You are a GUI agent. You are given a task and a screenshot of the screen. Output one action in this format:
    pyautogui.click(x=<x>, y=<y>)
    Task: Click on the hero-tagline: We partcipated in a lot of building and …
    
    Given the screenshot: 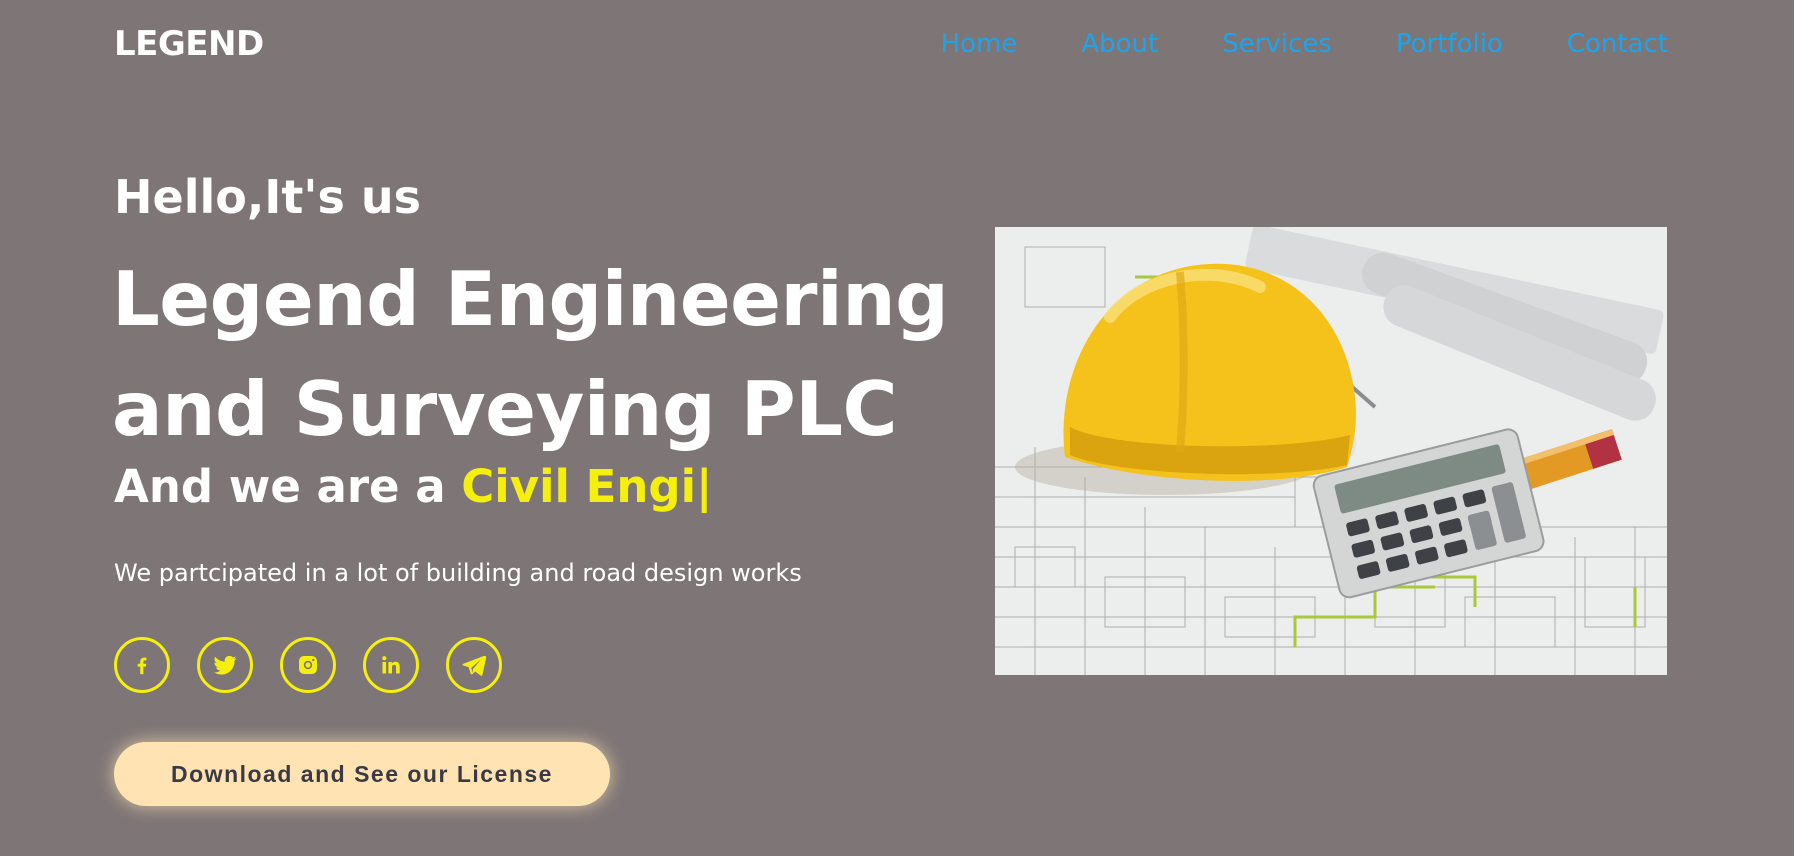 What is the action you would take?
    pyautogui.click(x=458, y=573)
    